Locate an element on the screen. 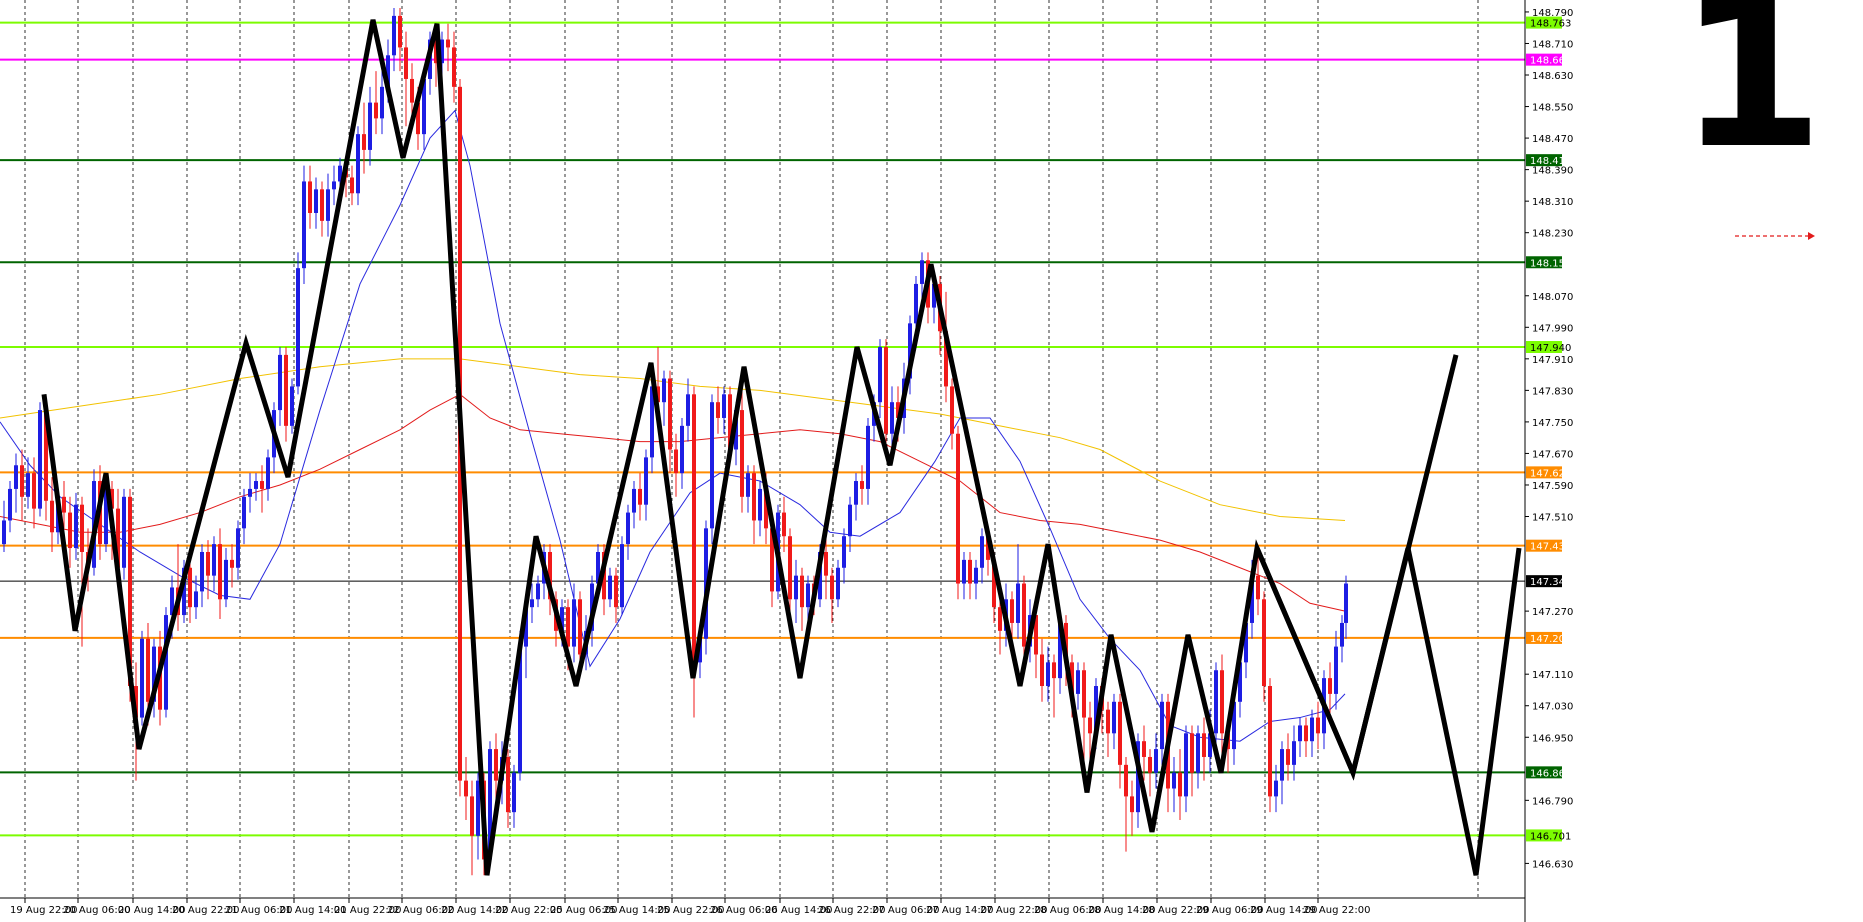 Image resolution: width=1863 pixels, height=922 pixels. level-tag-label: 147.940 is located at coordinates (1550, 348).